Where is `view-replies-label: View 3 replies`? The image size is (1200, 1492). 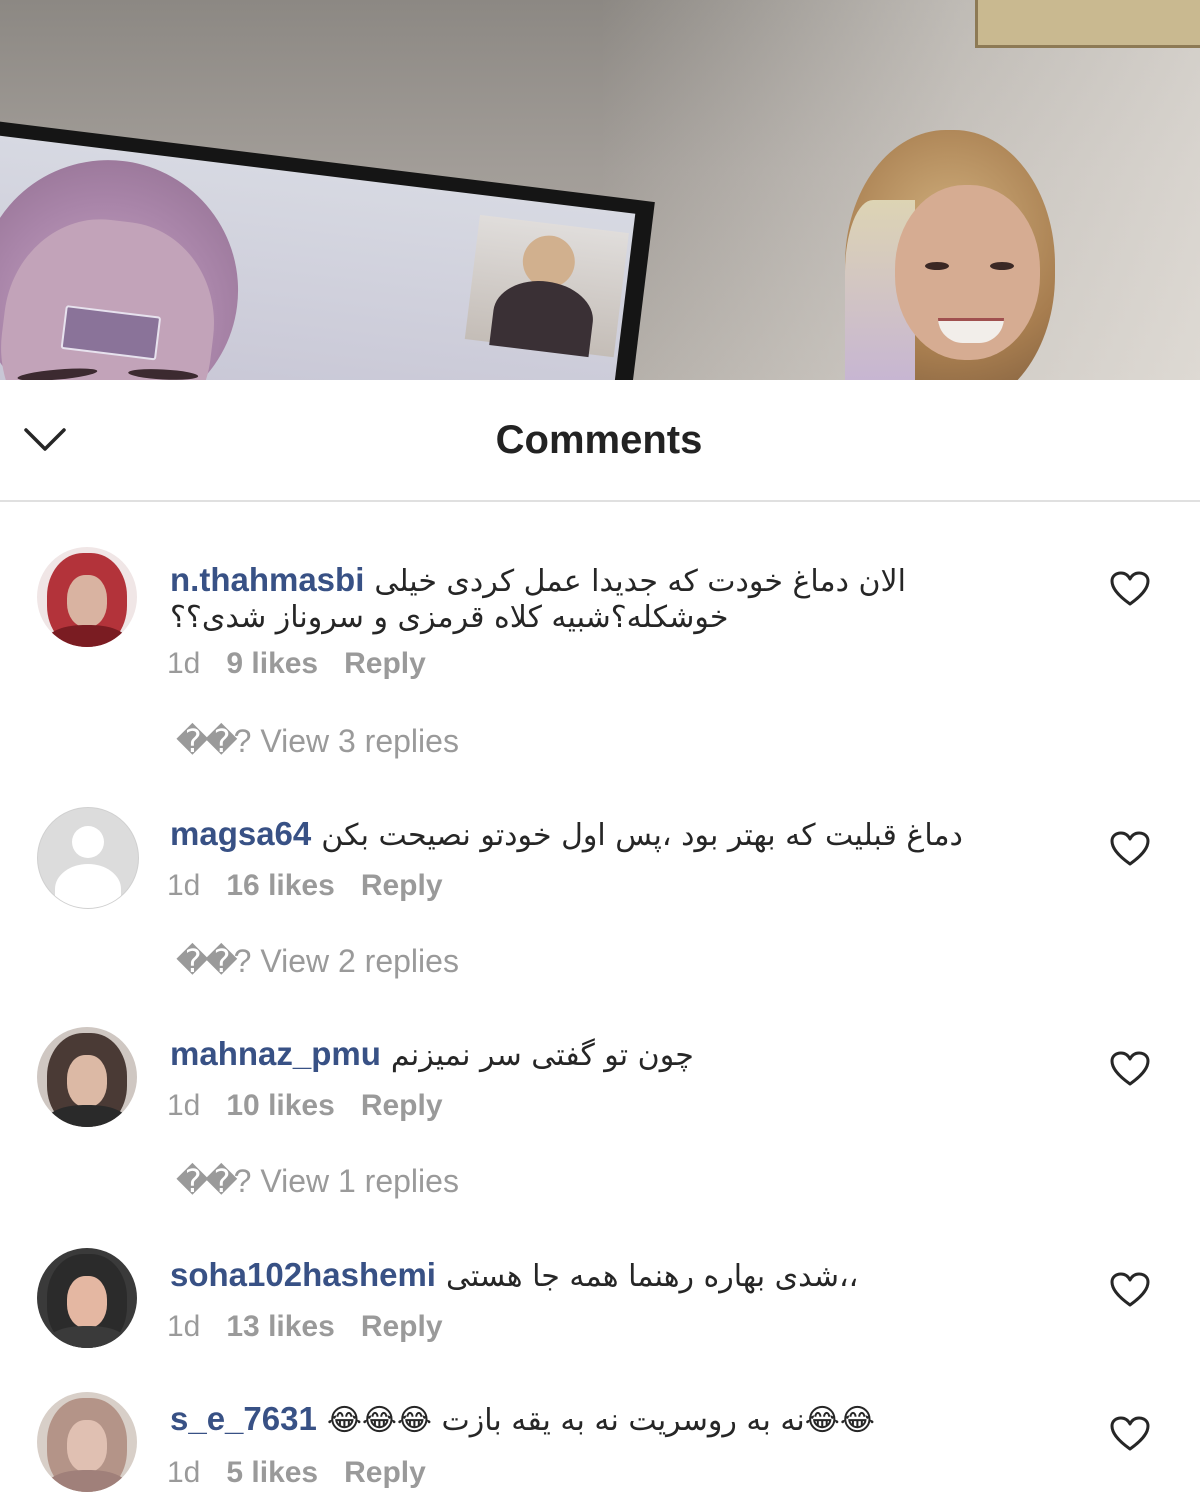
view-replies-label: View 3 replies is located at coordinates (359, 741).